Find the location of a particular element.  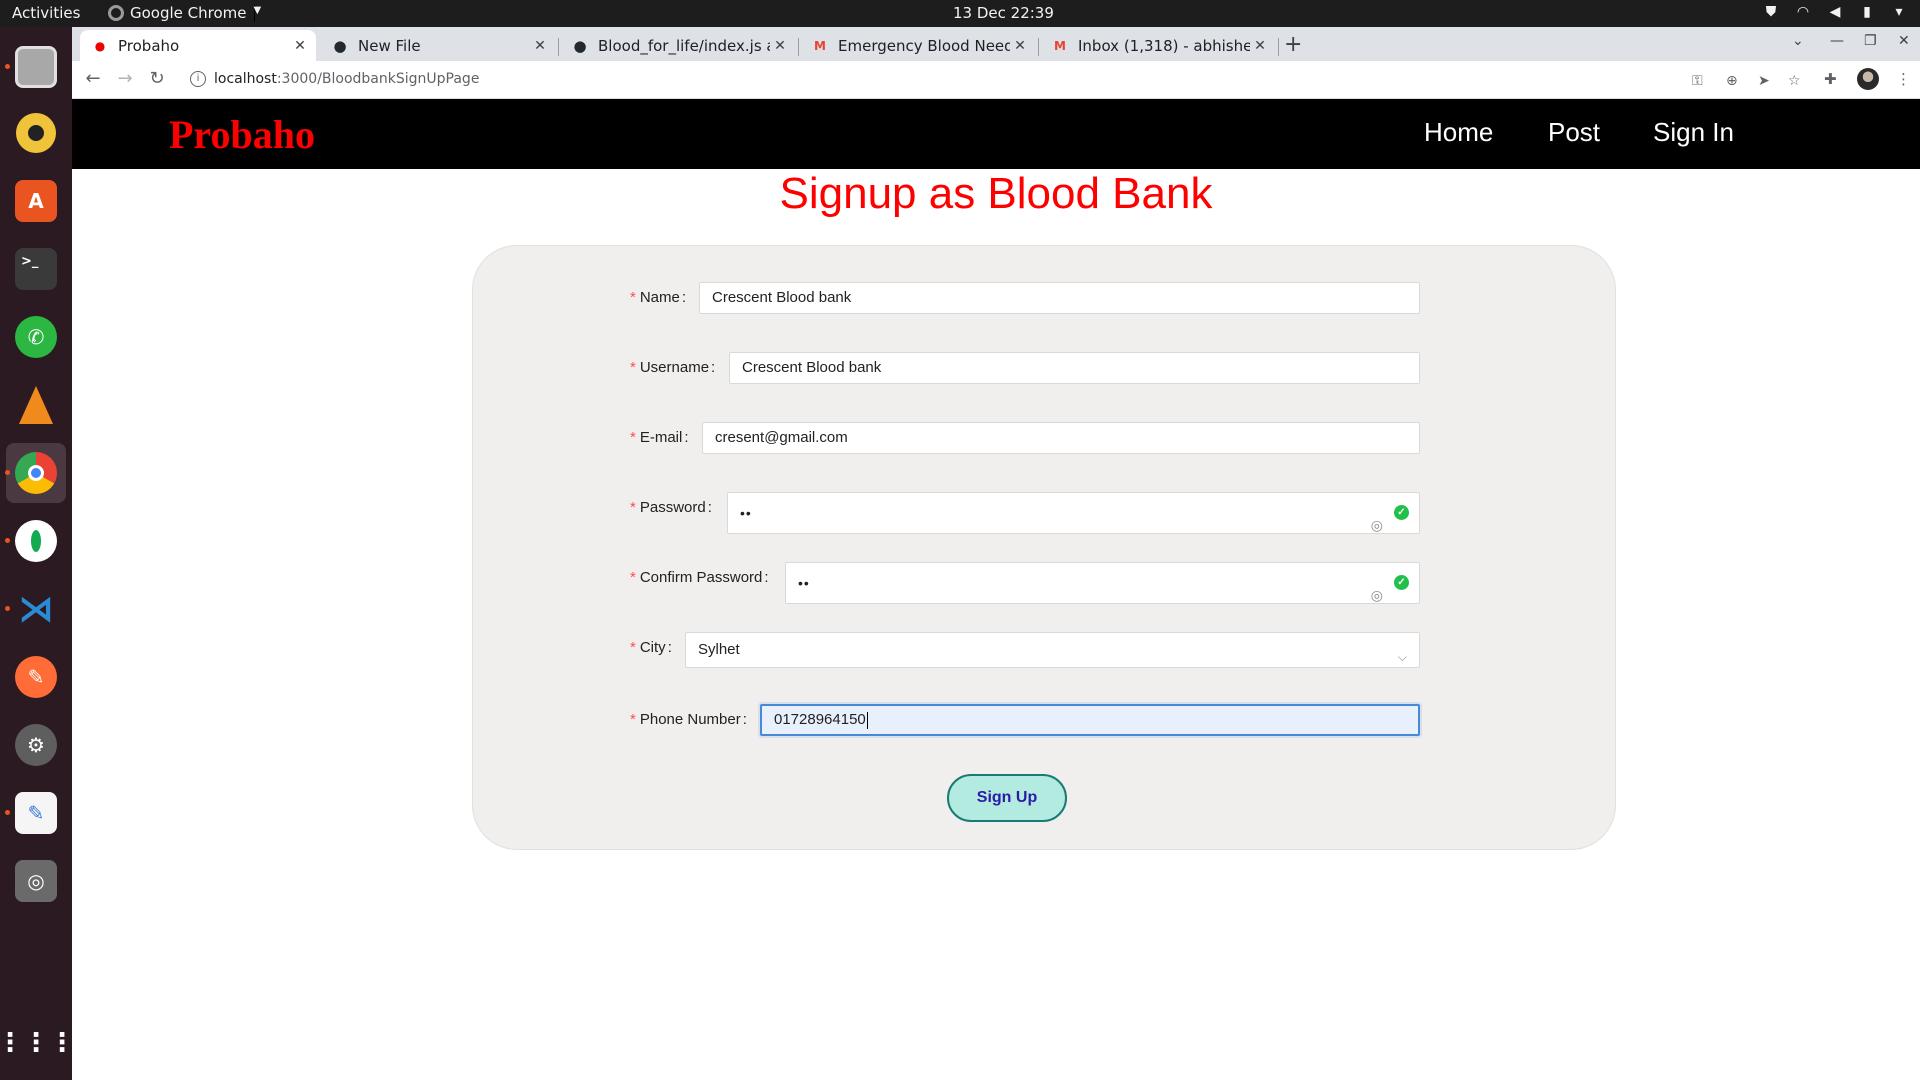

files-icon is located at coordinates (36, 67).